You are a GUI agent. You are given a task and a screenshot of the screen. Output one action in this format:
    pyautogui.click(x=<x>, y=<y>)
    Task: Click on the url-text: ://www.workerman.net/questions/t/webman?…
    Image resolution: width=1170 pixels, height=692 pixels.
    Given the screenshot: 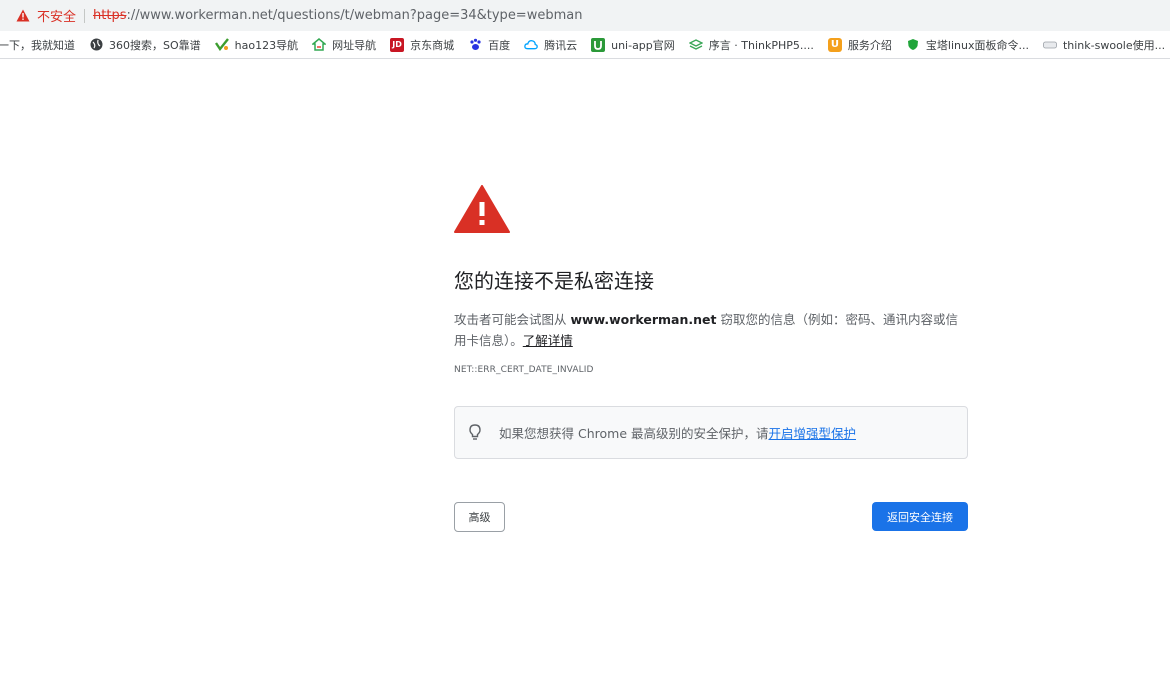 What is the action you would take?
    pyautogui.click(x=354, y=15)
    